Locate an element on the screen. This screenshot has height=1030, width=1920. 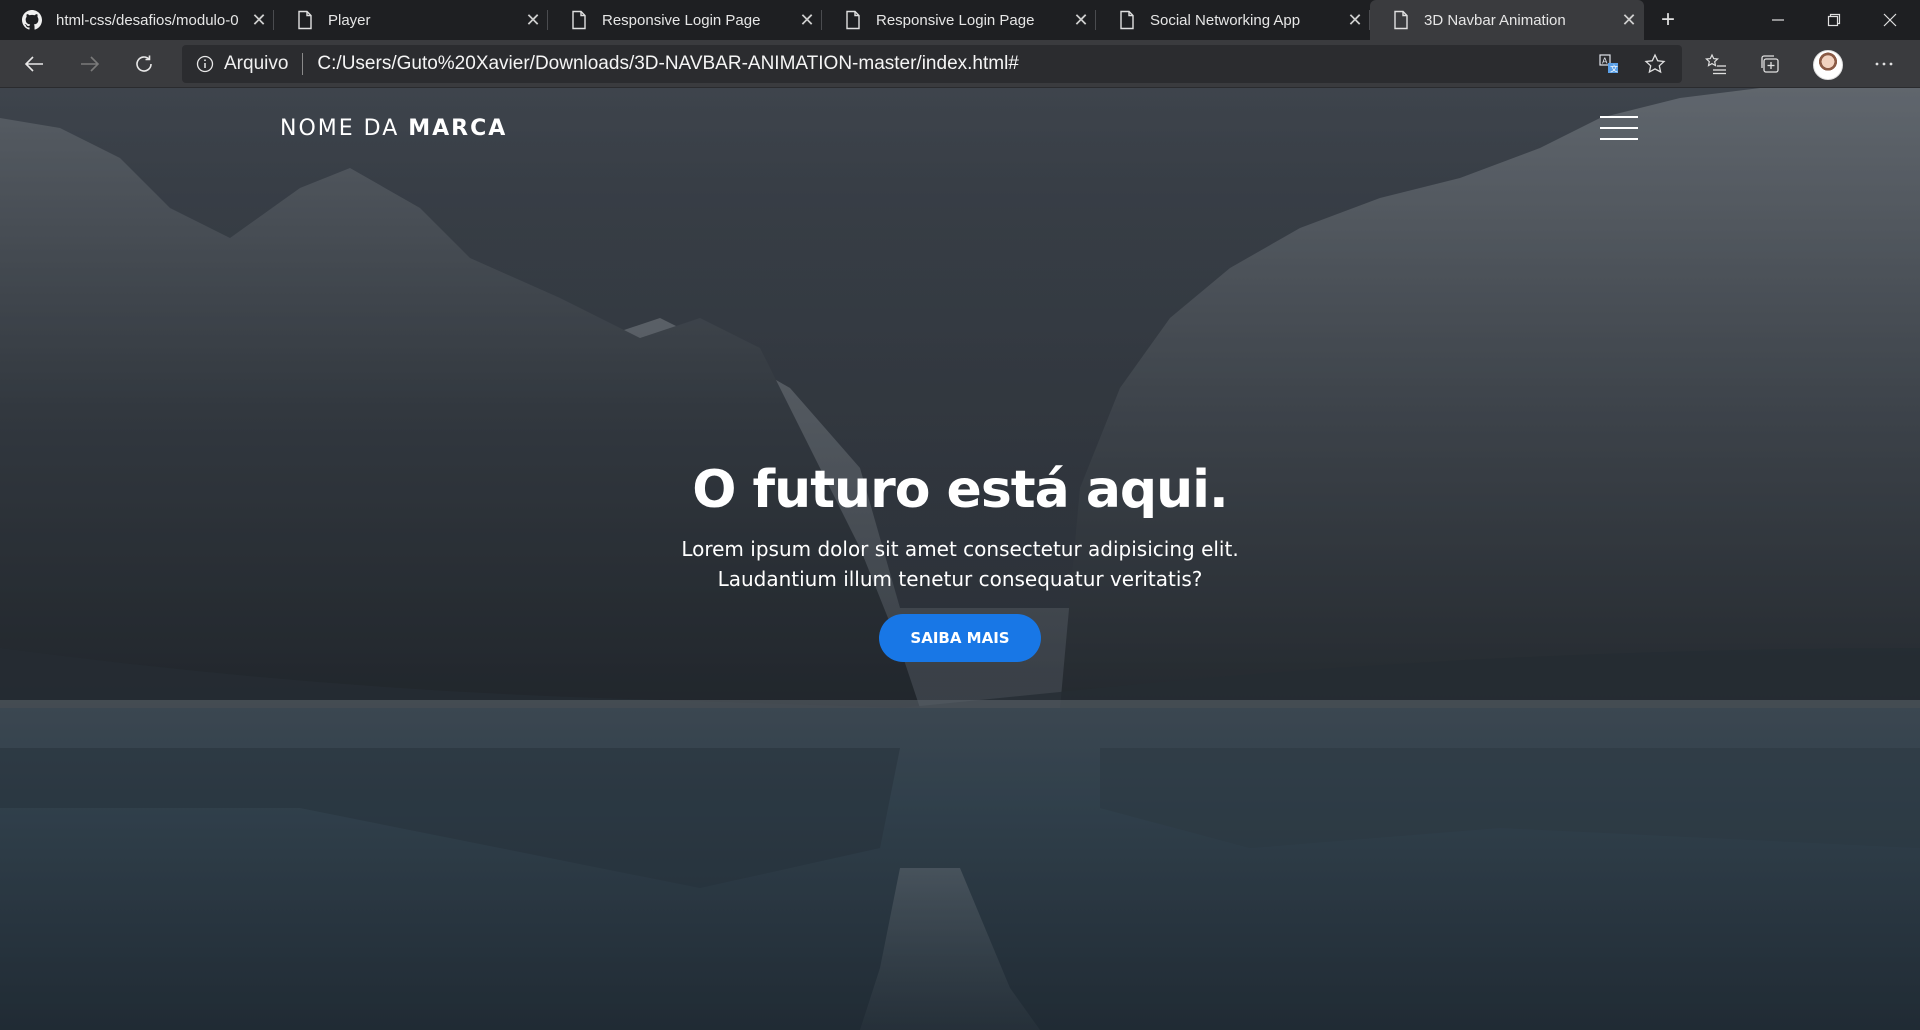
forward-button is located at coordinates (90, 64).